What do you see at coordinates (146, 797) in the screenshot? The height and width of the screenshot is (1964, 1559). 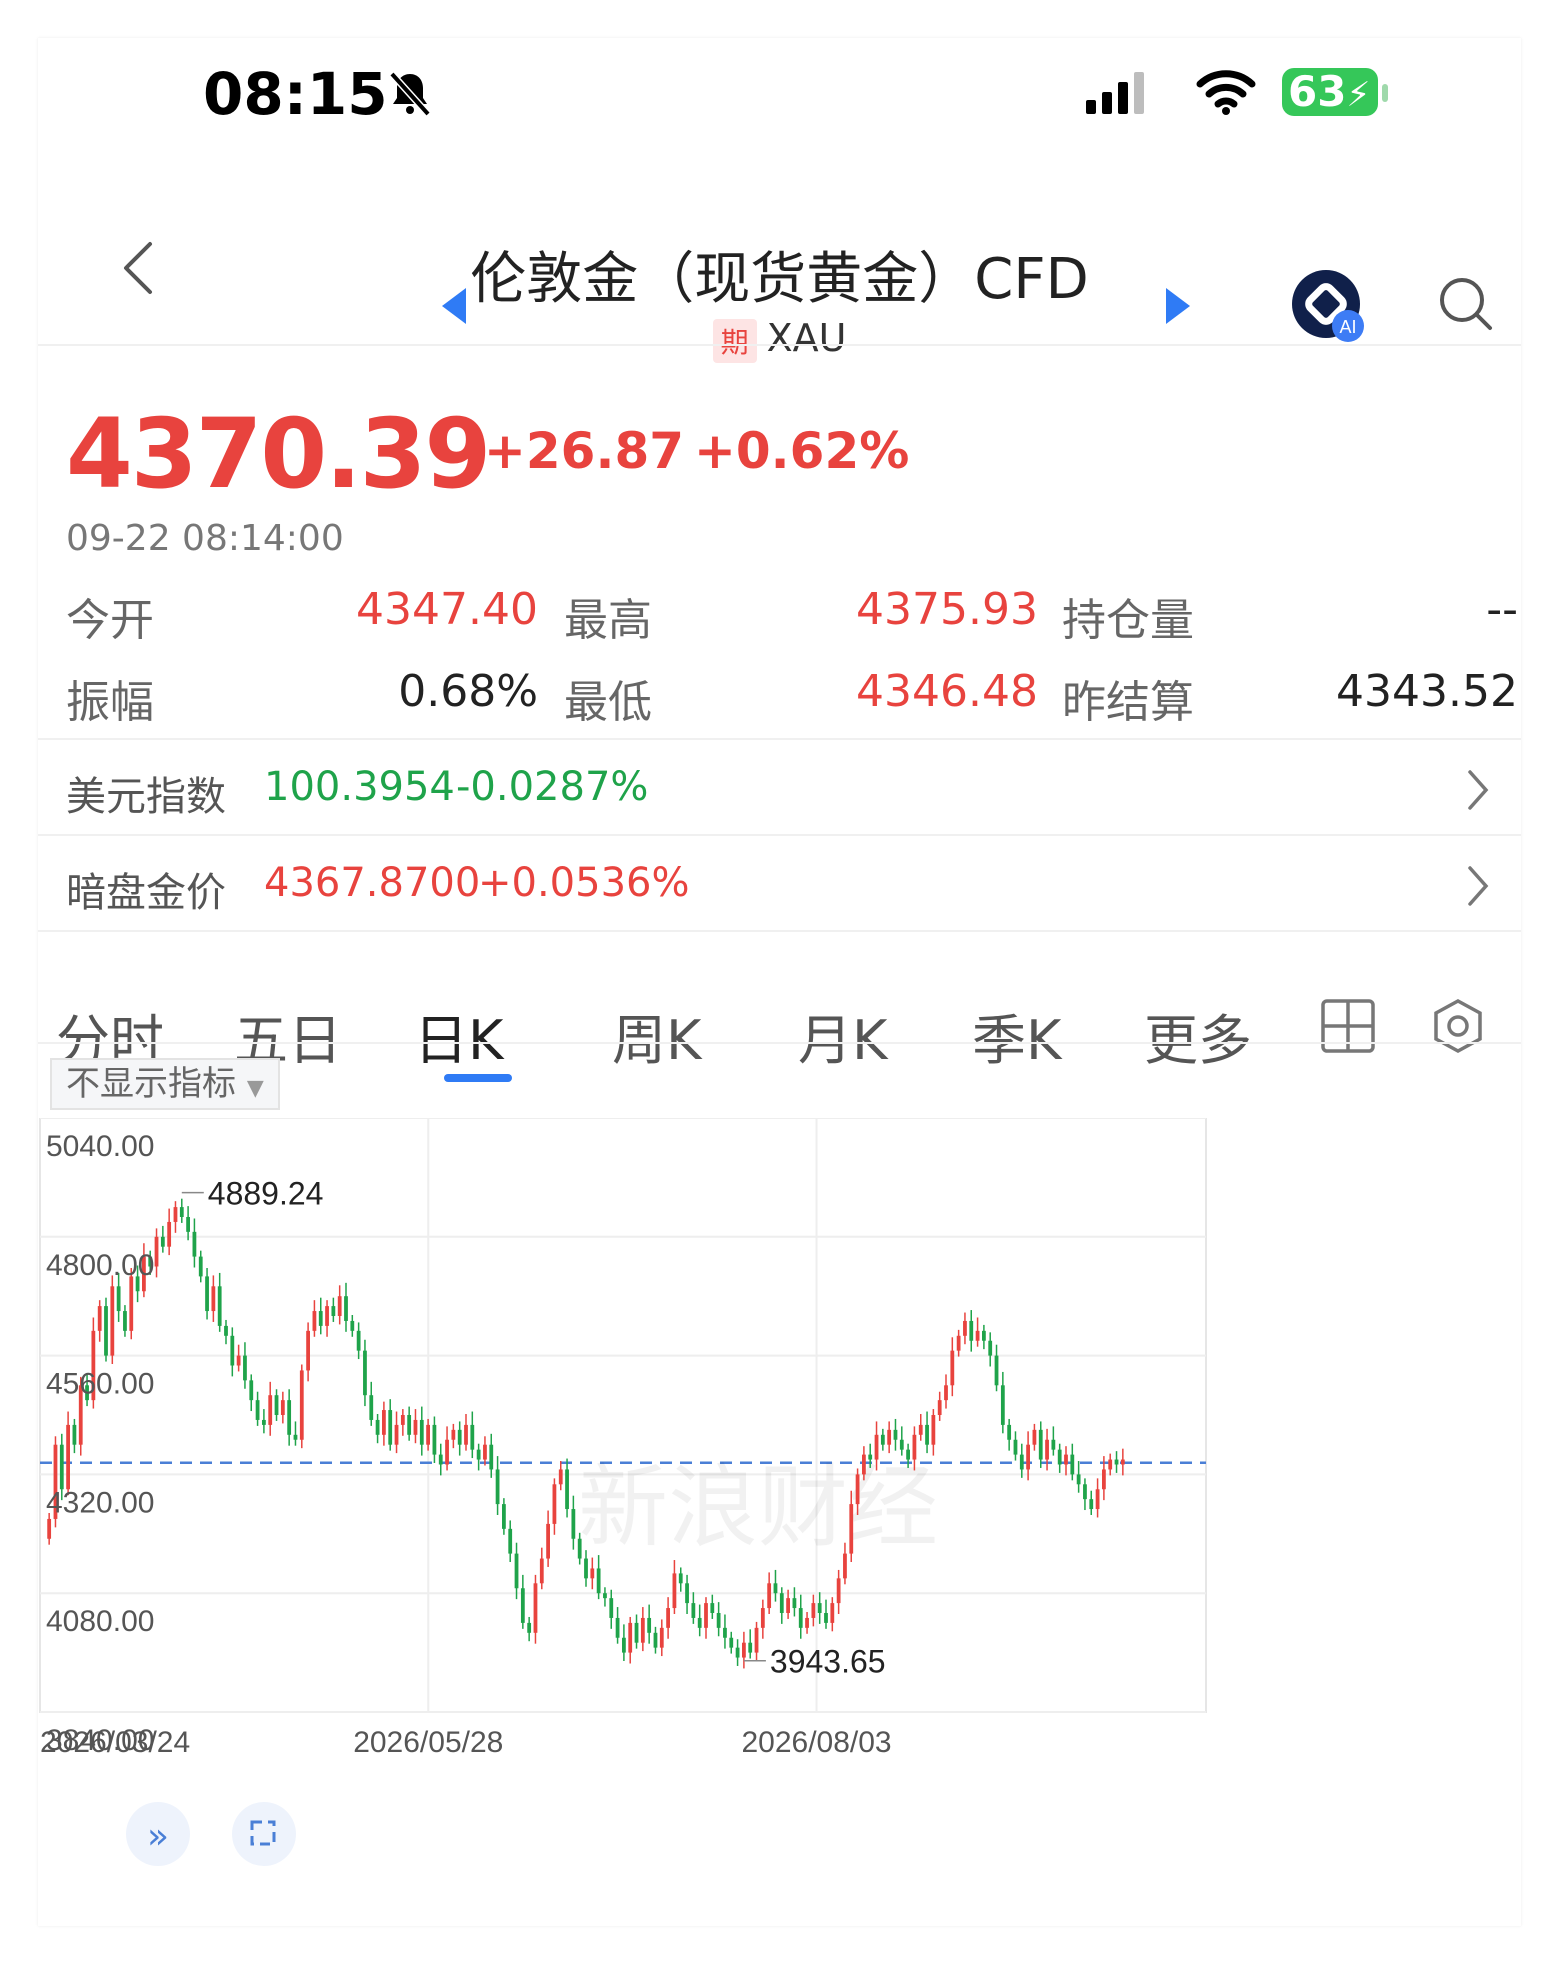 I see `row-label: 美元指数` at bounding box center [146, 797].